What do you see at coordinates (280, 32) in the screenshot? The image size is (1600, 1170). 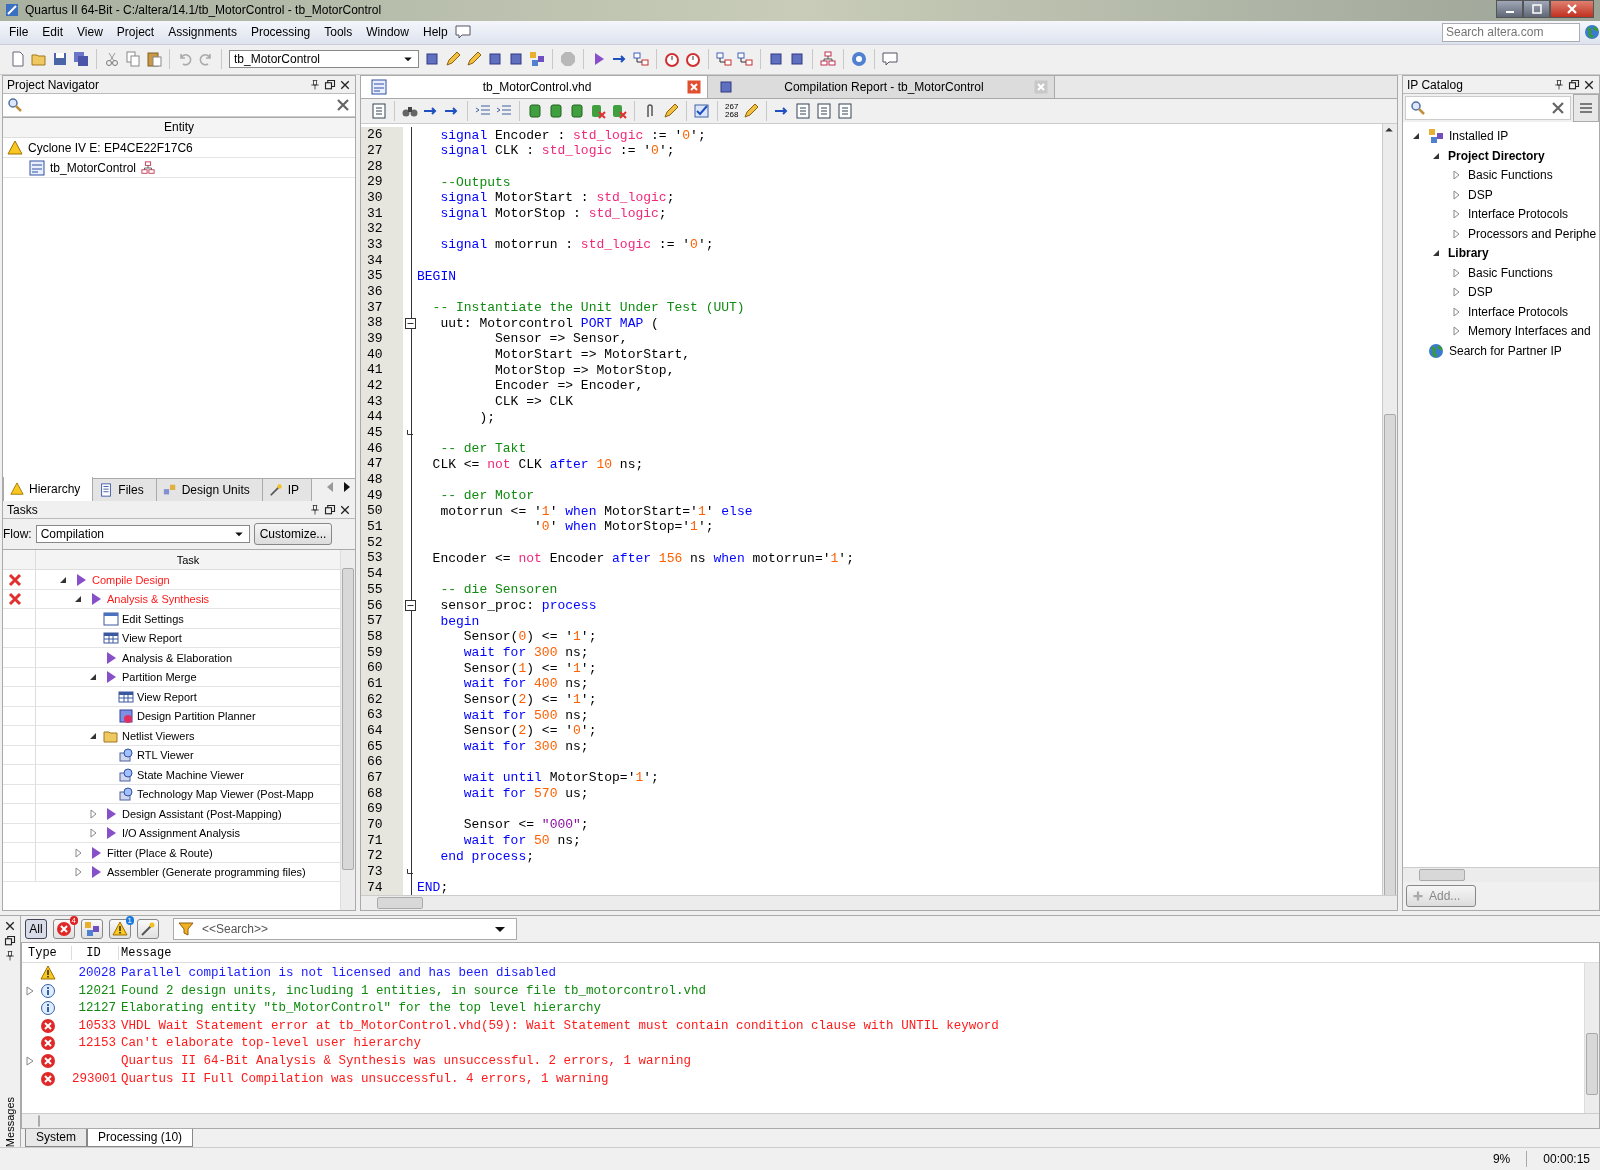 I see `menu-item: Processing` at bounding box center [280, 32].